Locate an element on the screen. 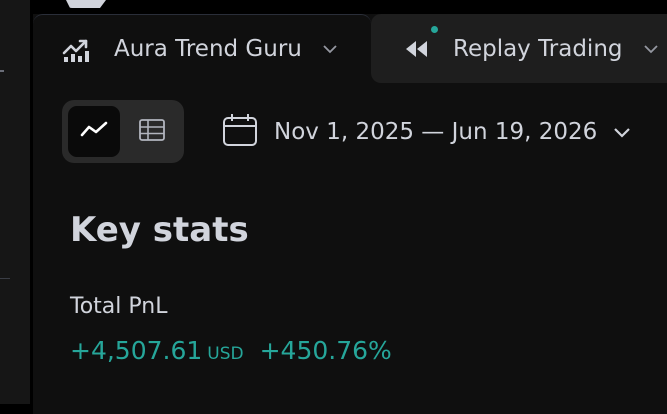  section-title: Key stats is located at coordinates (159, 230).